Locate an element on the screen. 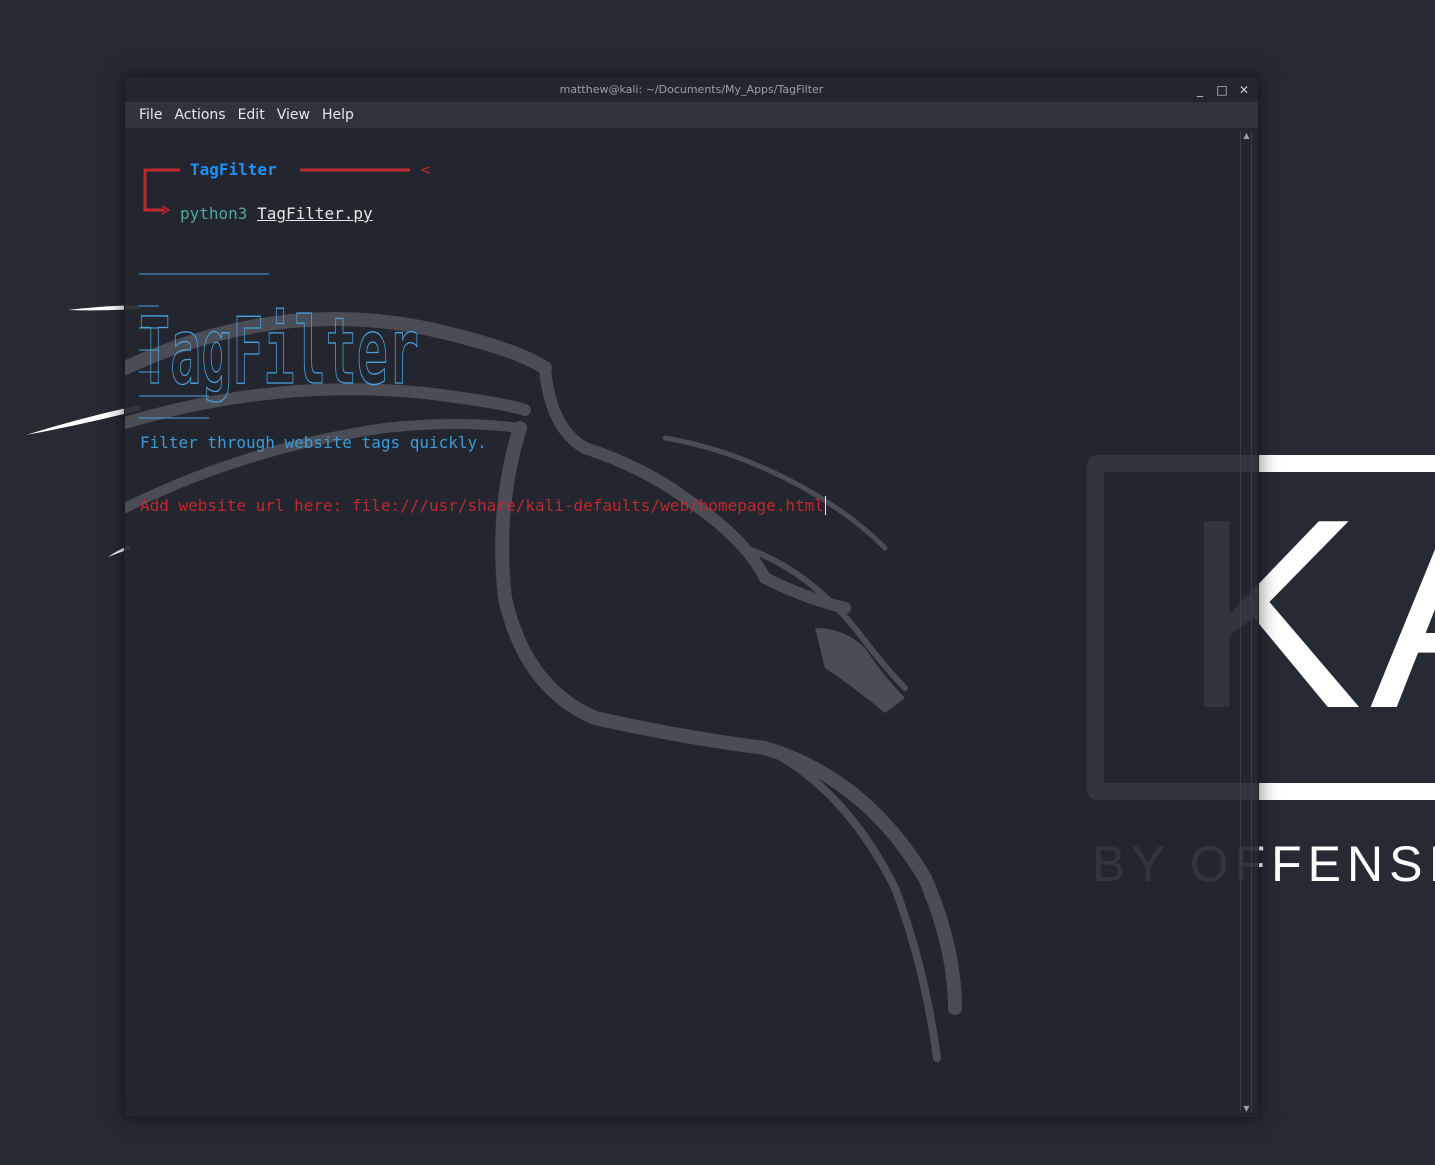 The width and height of the screenshot is (1435, 1165). prompt-arrow: < is located at coordinates (426, 169).